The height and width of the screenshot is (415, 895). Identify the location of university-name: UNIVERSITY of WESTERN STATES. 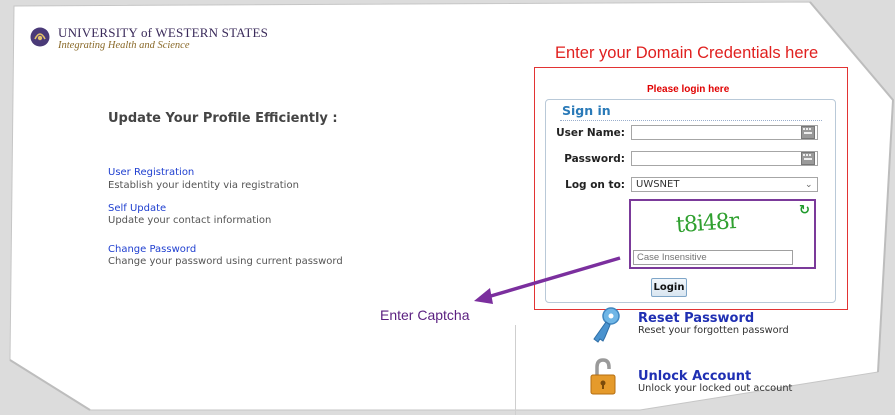
(163, 32).